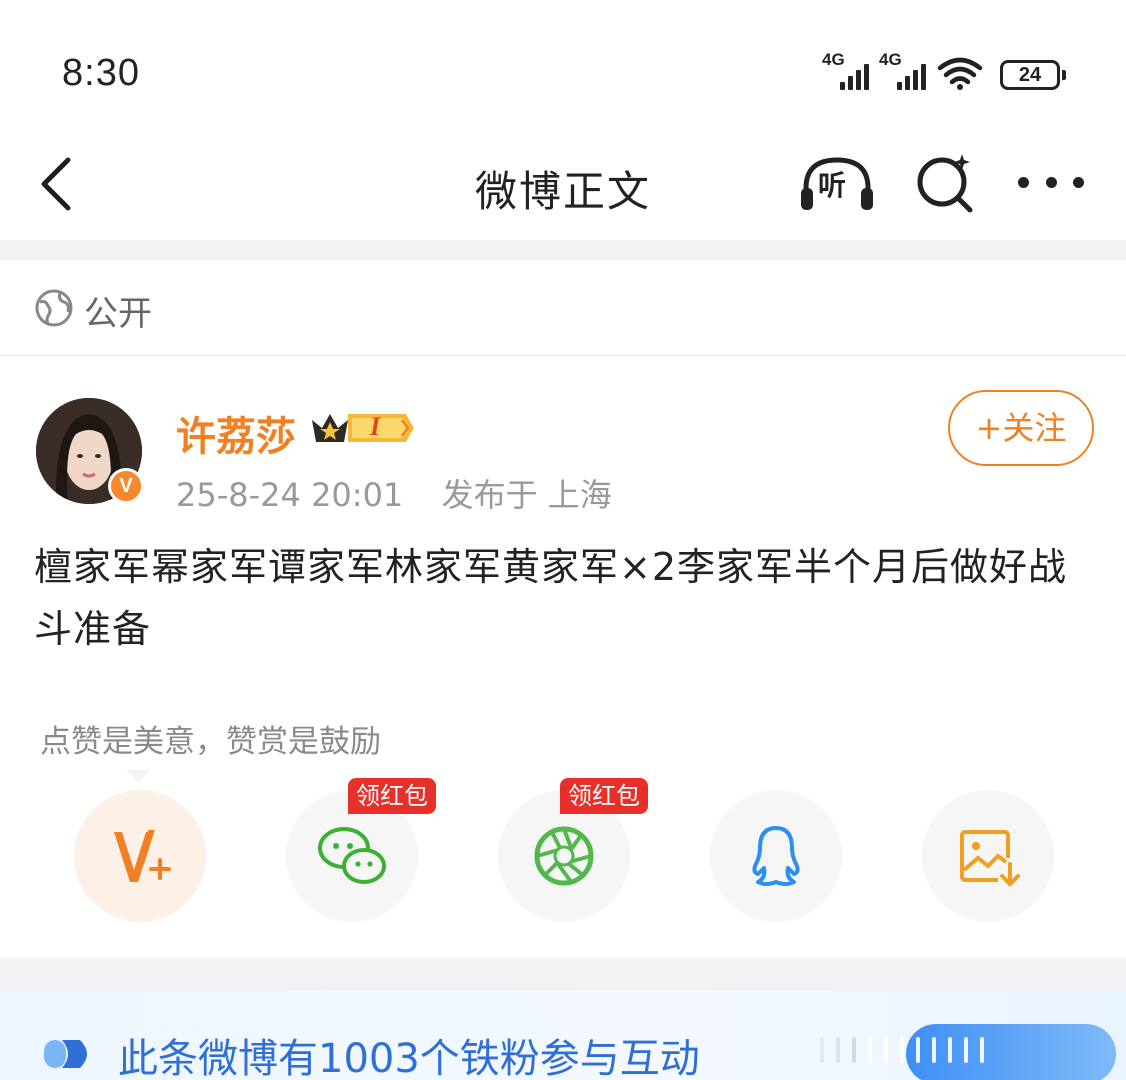 Image resolution: width=1126 pixels, height=1080 pixels. I want to click on member-level: I, so click(375, 426).